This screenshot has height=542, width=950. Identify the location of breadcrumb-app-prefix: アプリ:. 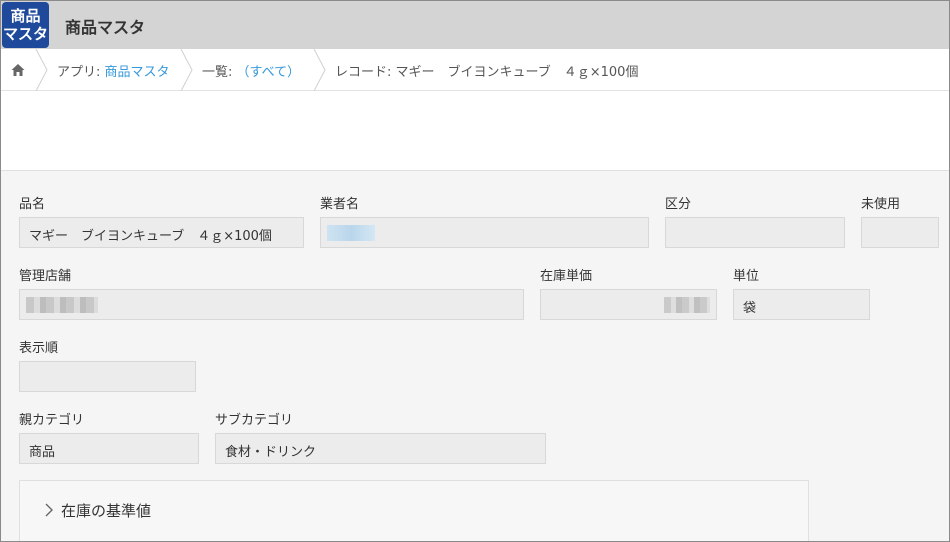
(81, 72).